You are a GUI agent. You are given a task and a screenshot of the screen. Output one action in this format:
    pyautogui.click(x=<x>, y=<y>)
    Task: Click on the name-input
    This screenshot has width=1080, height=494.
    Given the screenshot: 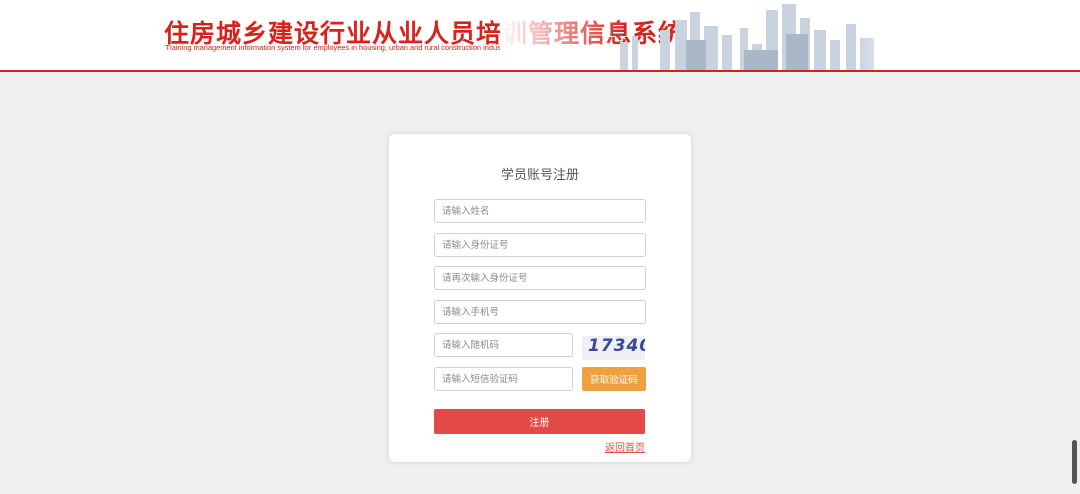 What is the action you would take?
    pyautogui.click(x=540, y=211)
    